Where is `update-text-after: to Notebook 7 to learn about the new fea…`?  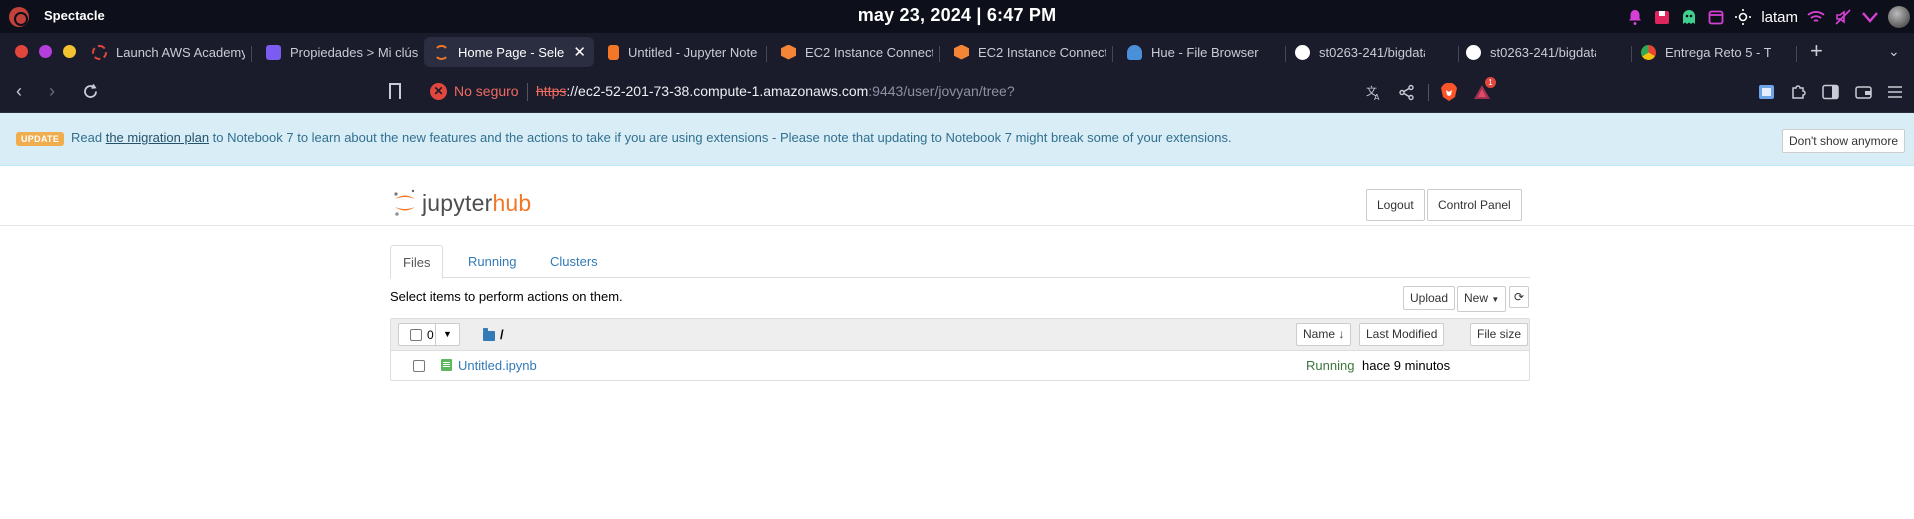
update-text-after: to Notebook 7 to learn about the new fea… is located at coordinates (720, 137).